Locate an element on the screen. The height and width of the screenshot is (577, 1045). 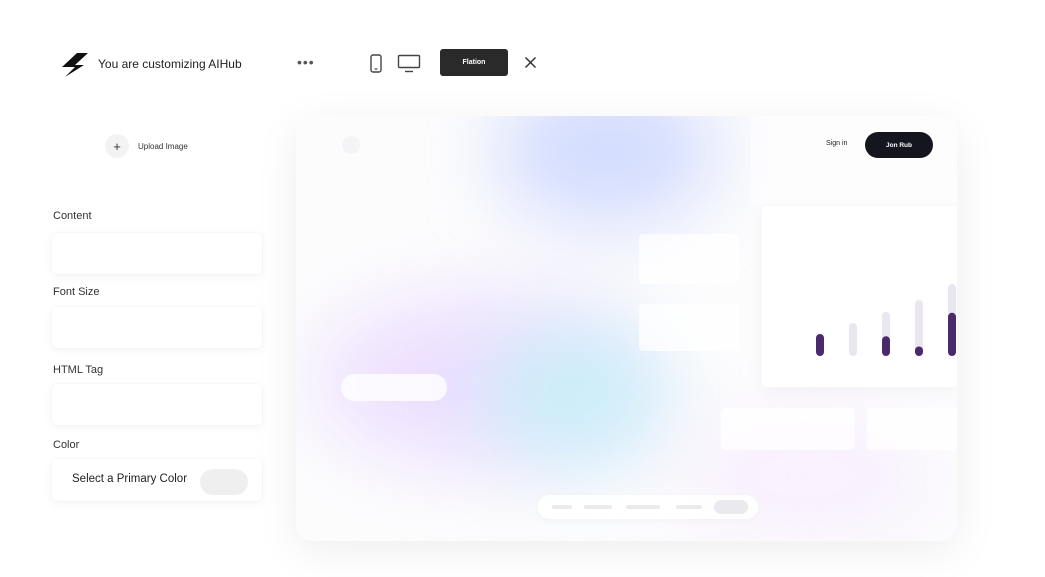
preview-bottom-nav is located at coordinates (648, 507).